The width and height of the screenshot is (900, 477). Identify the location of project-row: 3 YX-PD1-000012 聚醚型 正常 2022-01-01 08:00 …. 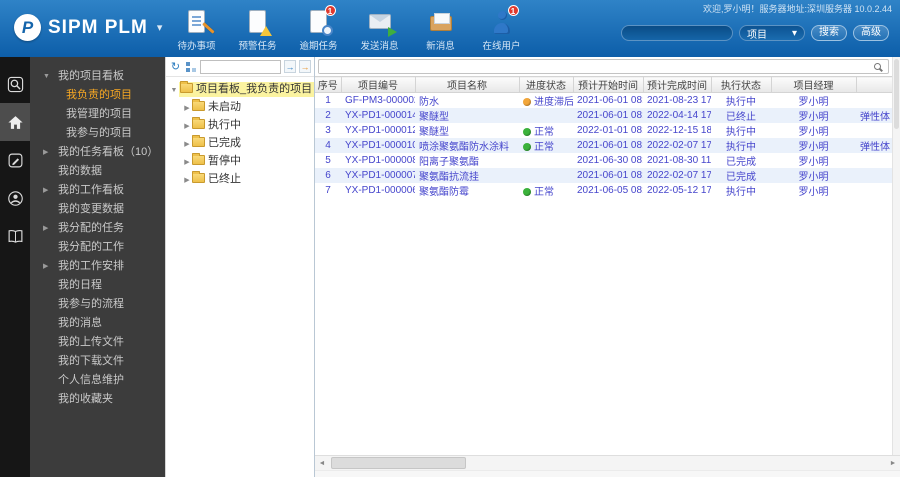
(603, 130).